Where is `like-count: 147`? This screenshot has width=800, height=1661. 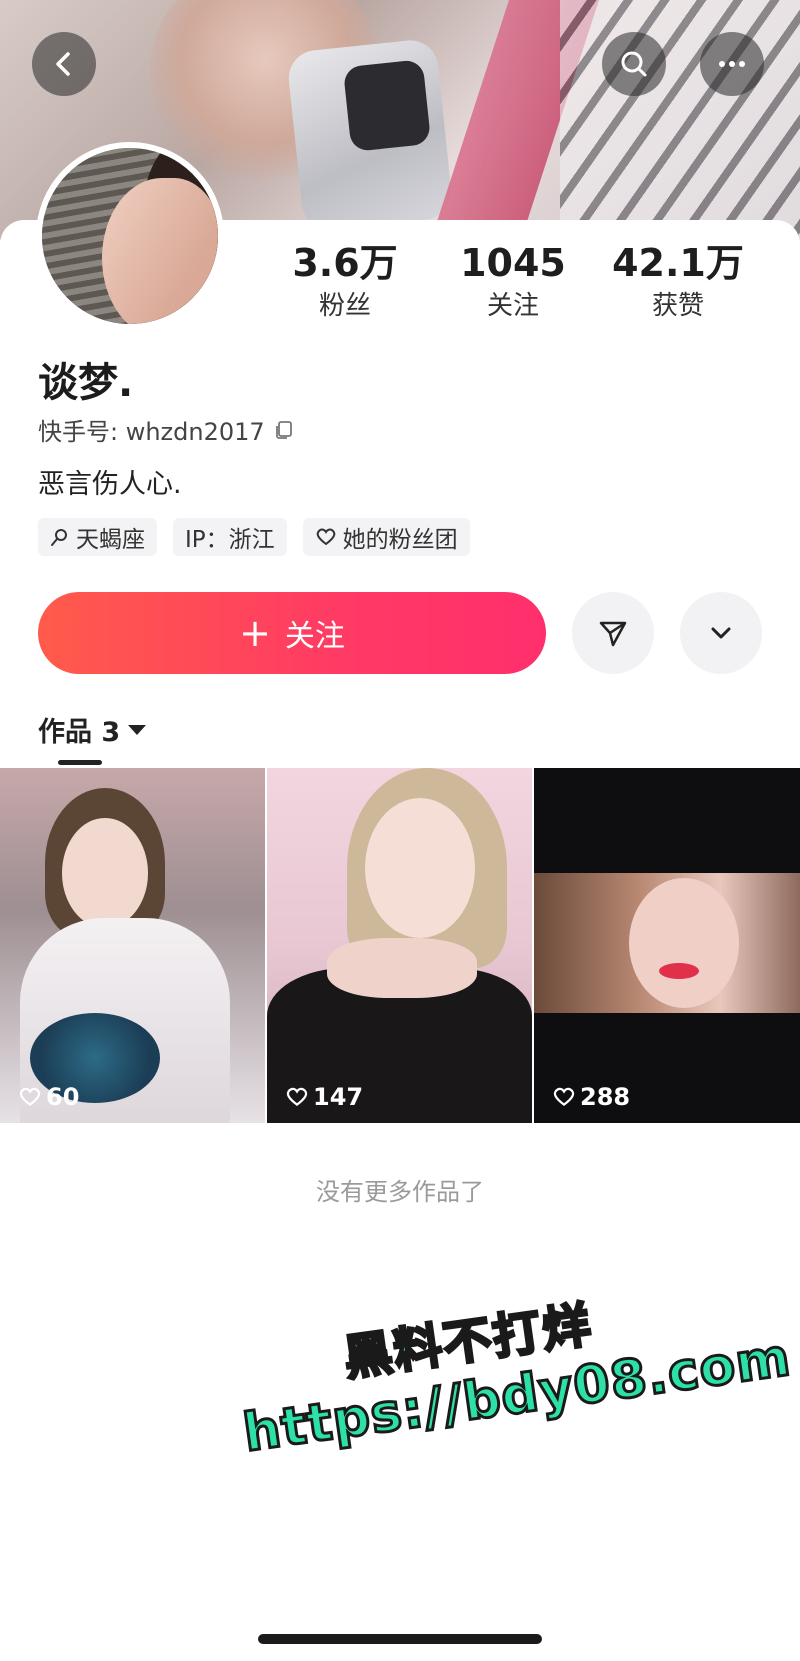
like-count: 147 is located at coordinates (324, 1097).